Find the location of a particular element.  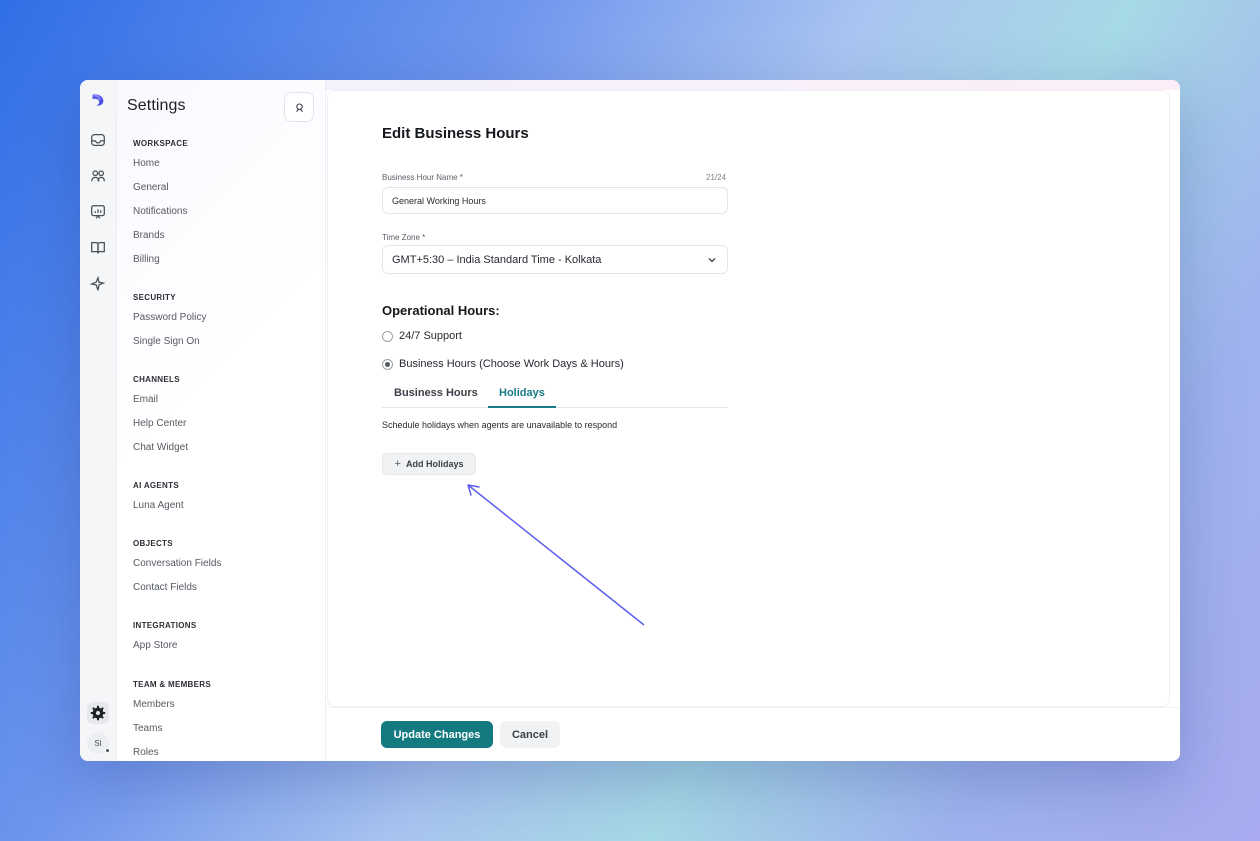

sidebar-item-teams: Teams is located at coordinates (172, 735).